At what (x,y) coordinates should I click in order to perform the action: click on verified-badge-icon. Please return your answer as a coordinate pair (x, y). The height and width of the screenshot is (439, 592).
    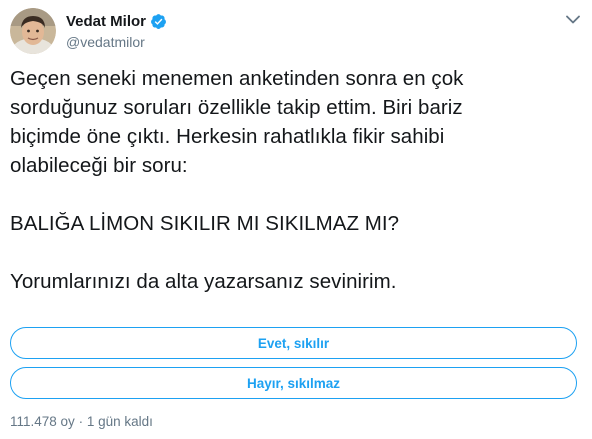
    Looking at the image, I should click on (158, 21).